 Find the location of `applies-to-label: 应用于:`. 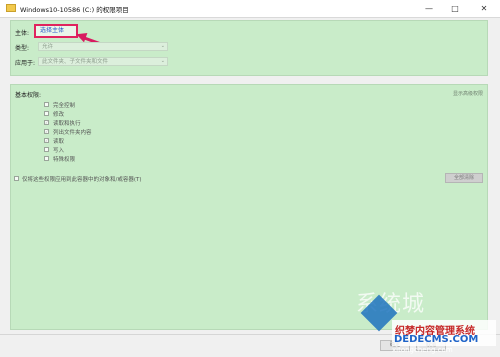

applies-to-label: 应用于: is located at coordinates (25, 63).